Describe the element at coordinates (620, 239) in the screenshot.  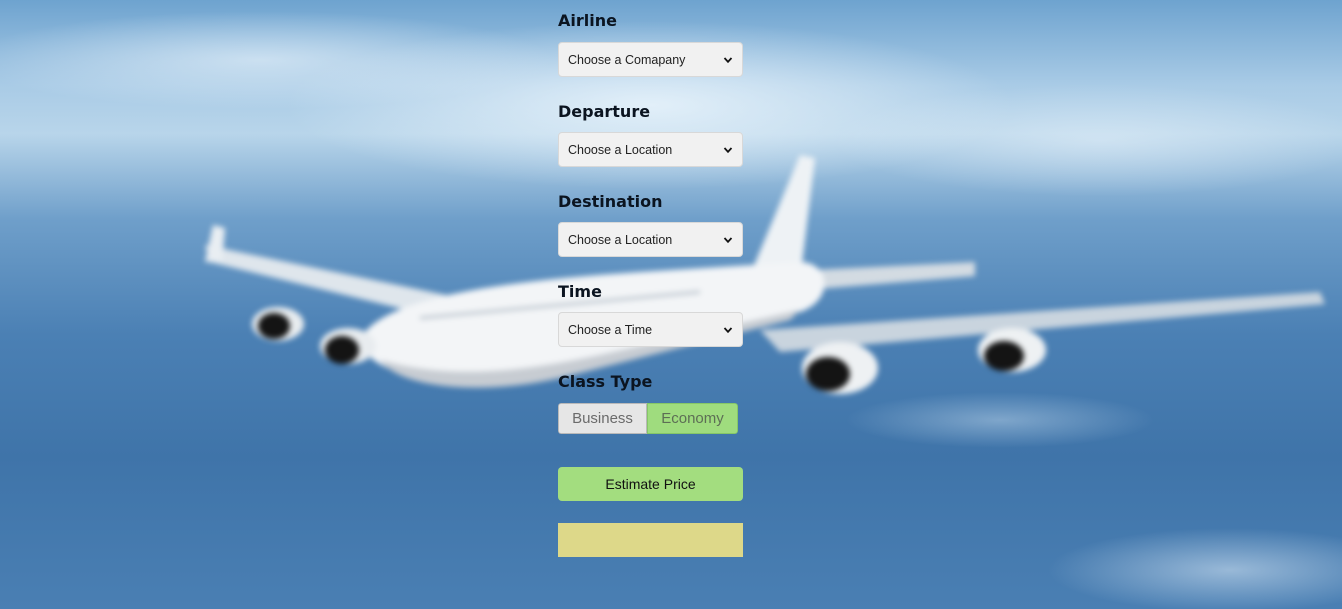
I see `destination-select-value: Choose a Location` at that location.